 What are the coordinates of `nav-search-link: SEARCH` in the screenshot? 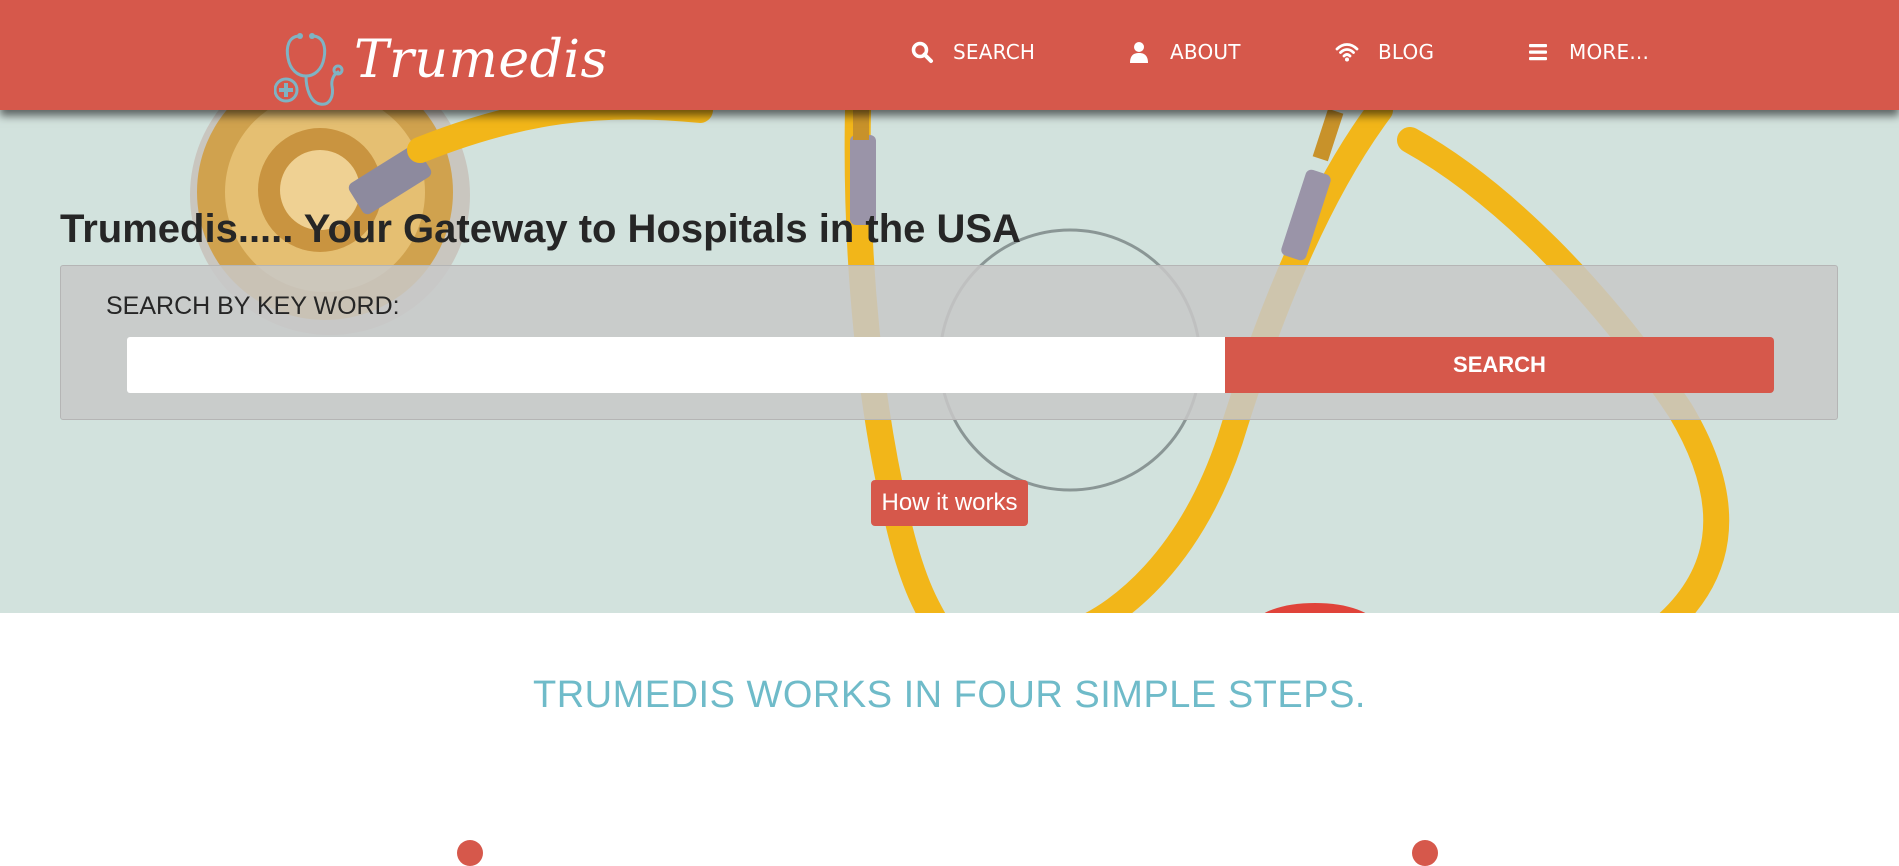 It's located at (972, 52).